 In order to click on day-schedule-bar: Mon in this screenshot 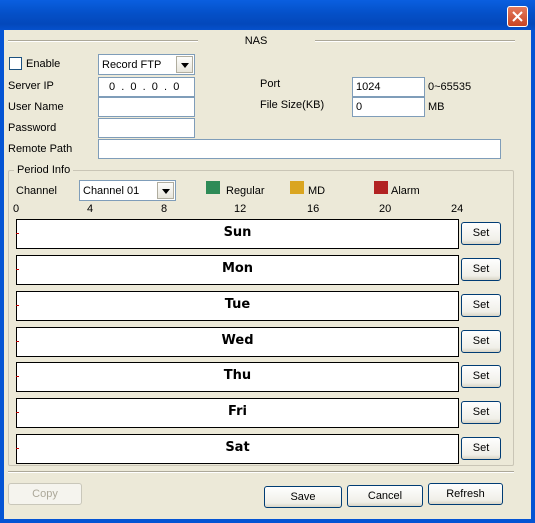, I will do `click(237, 270)`.